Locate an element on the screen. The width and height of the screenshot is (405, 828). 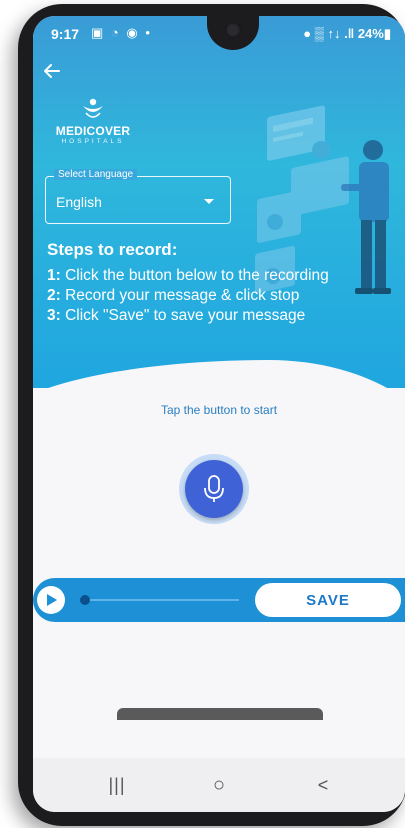
step-number: 2: is located at coordinates (54, 295).